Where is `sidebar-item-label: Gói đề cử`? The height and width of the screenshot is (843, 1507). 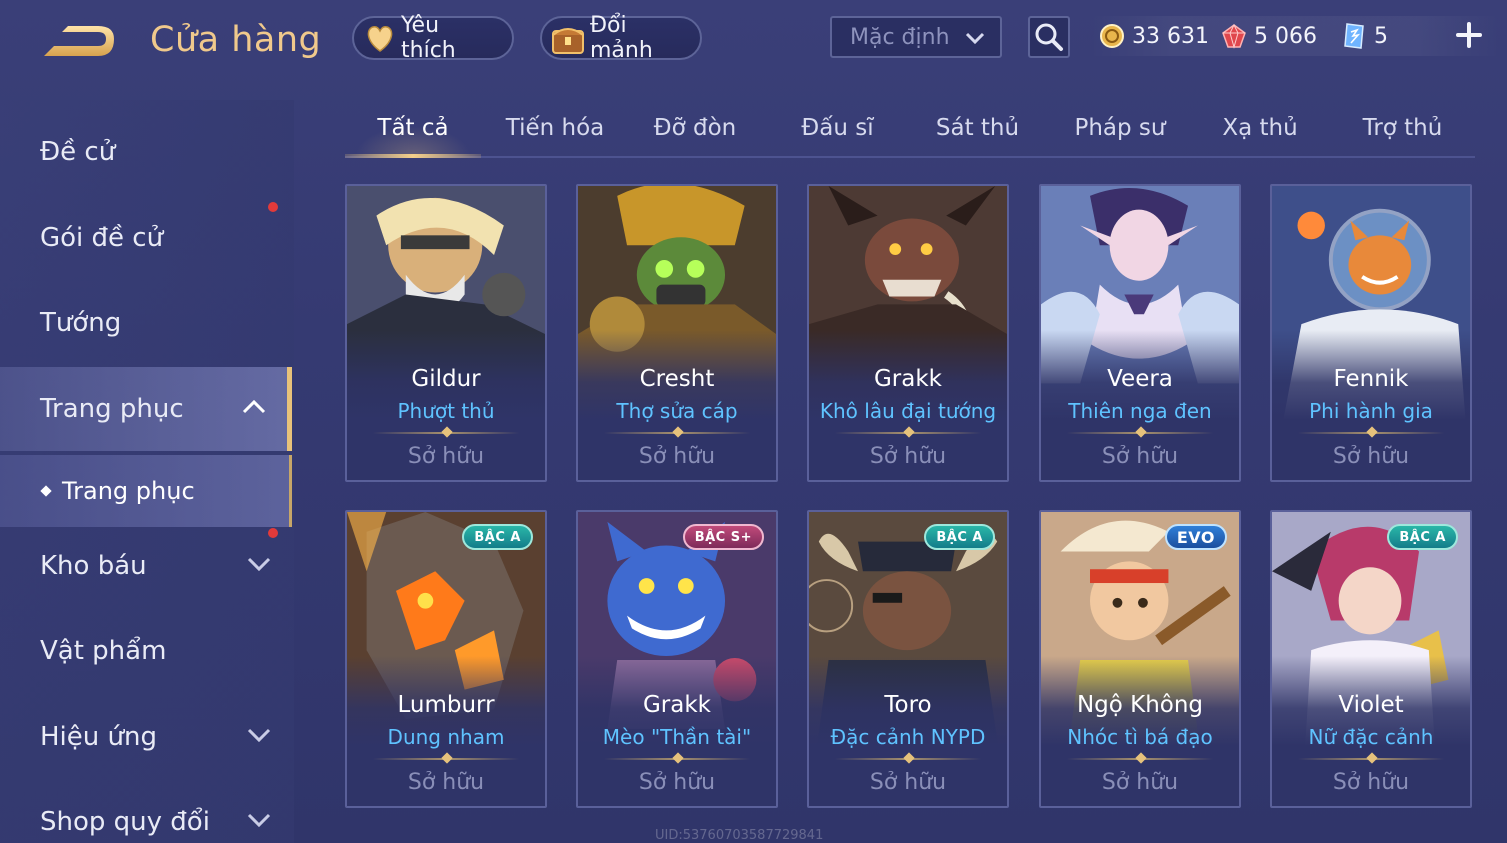 sidebar-item-label: Gói đề cử is located at coordinates (102, 238).